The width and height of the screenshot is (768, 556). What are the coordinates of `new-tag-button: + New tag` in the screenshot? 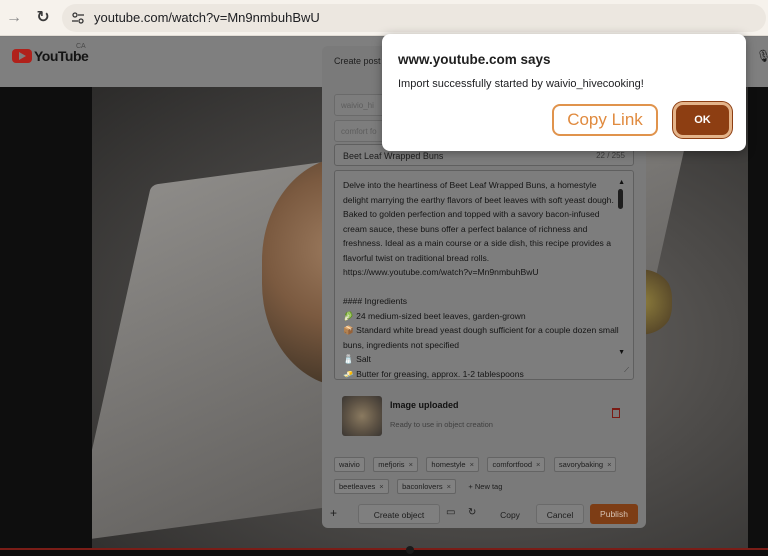 It's located at (485, 486).